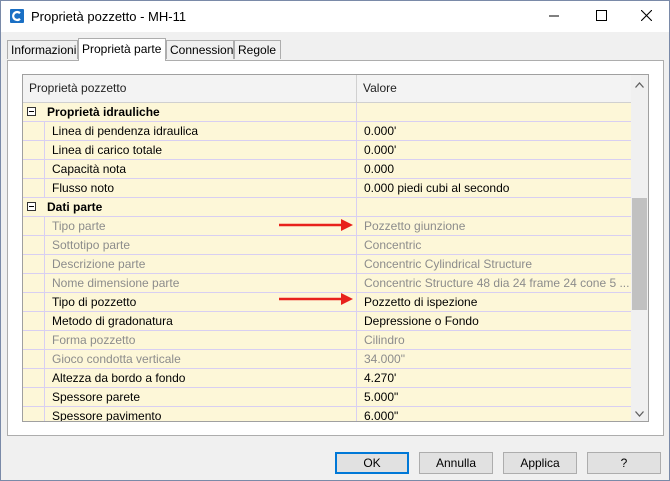 This screenshot has width=670, height=481. I want to click on close-button, so click(646, 16).